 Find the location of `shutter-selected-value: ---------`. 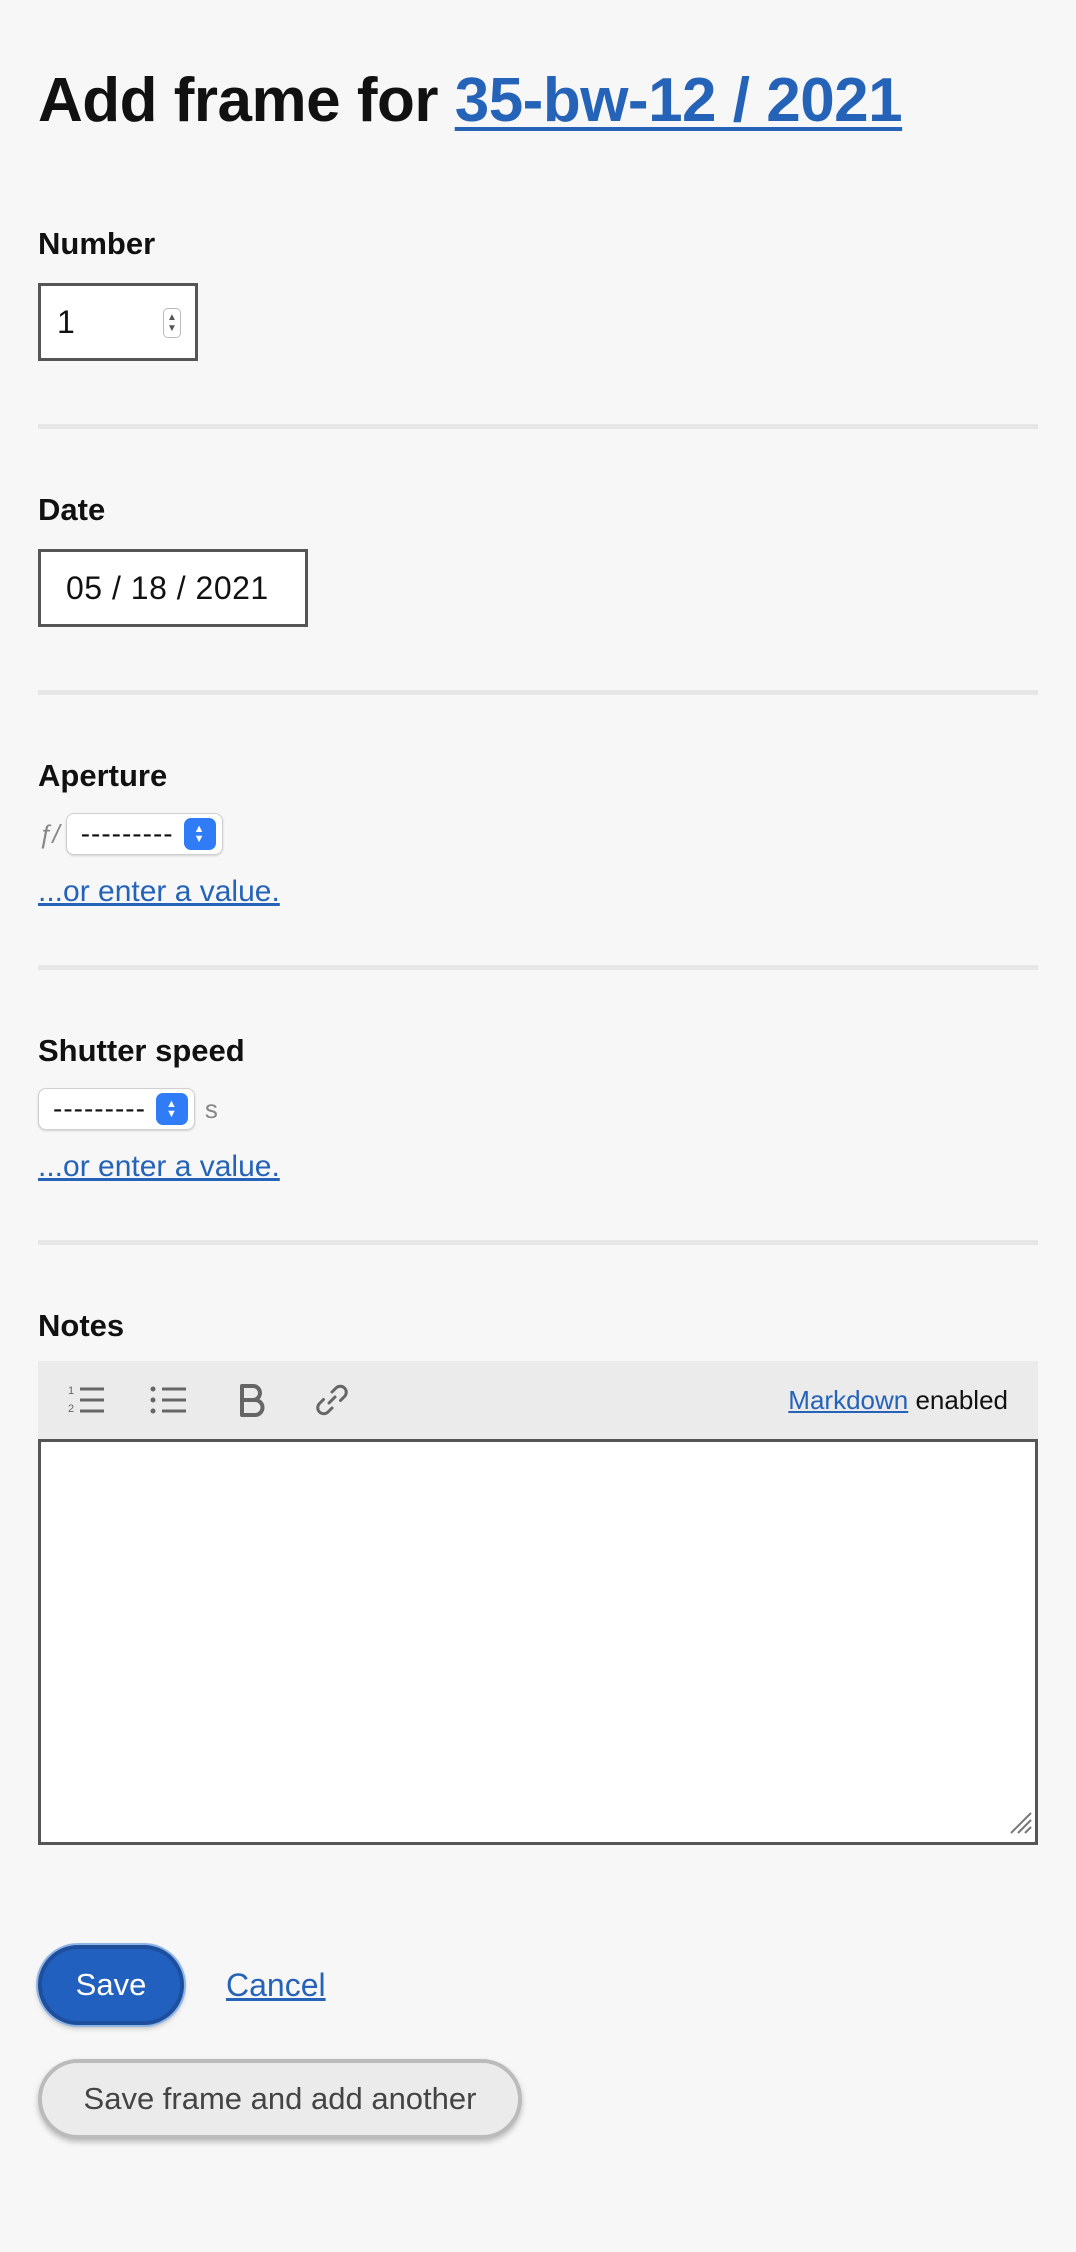

shutter-selected-value: --------- is located at coordinates (99, 1108).